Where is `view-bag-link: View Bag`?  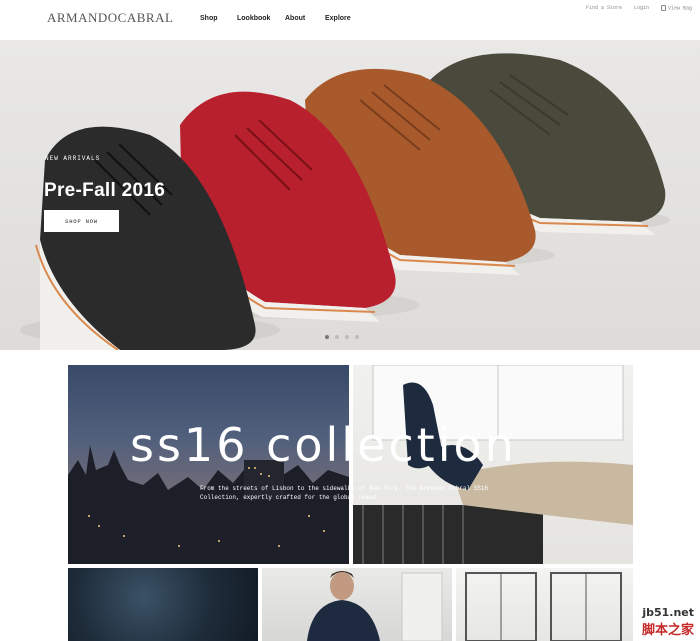 view-bag-link: View Bag is located at coordinates (676, 8).